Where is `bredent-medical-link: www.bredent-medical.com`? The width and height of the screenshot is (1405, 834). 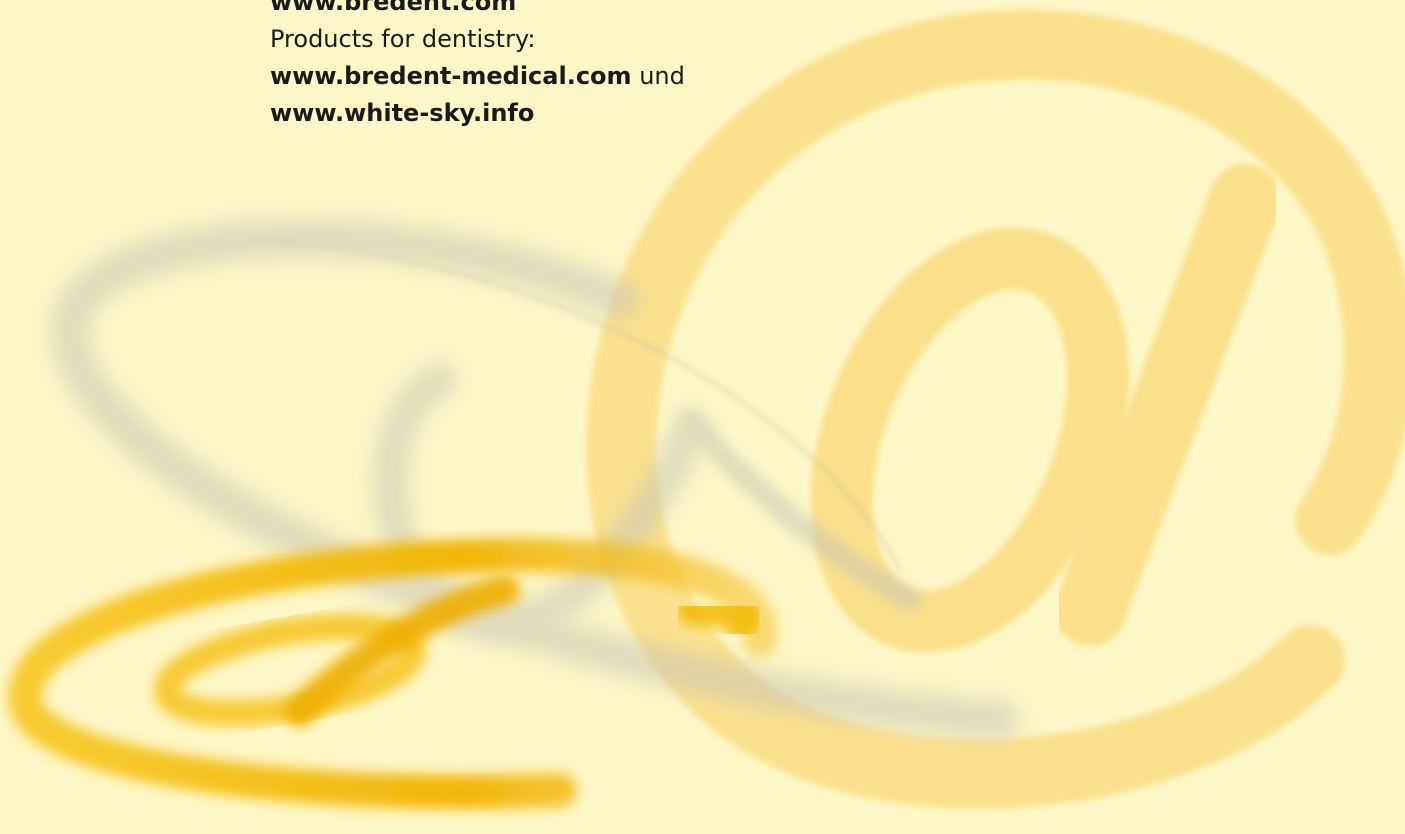
bredent-medical-link: www.bredent-medical.com is located at coordinates (451, 76).